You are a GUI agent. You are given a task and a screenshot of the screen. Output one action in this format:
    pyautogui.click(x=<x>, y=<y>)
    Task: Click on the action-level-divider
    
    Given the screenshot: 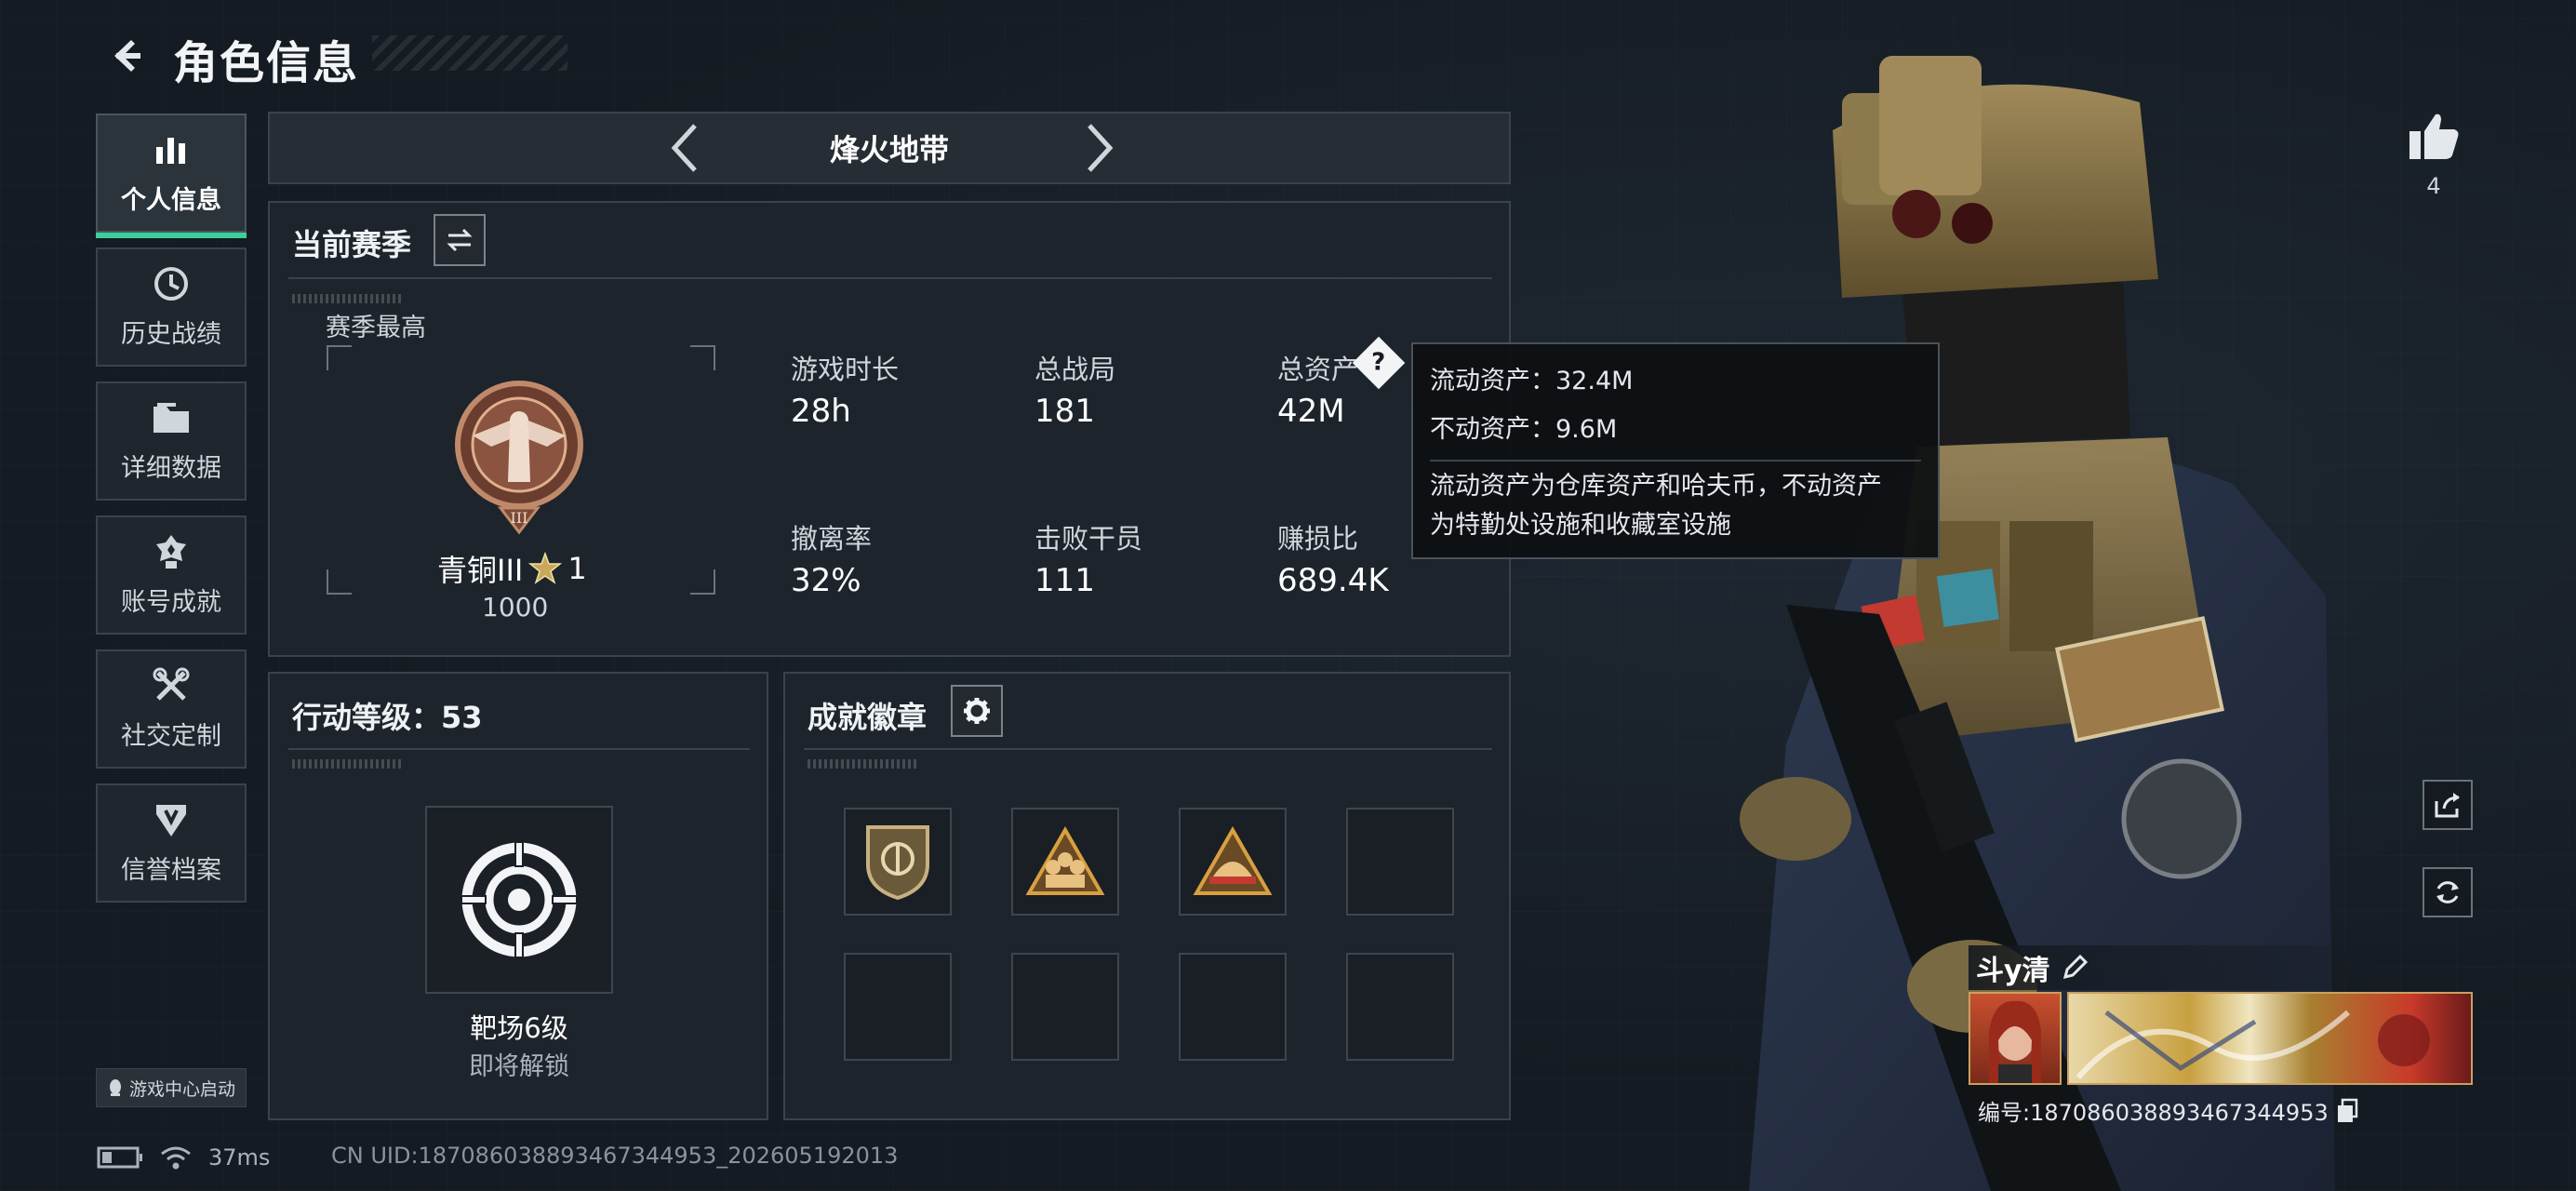 What is the action you would take?
    pyautogui.click(x=519, y=749)
    